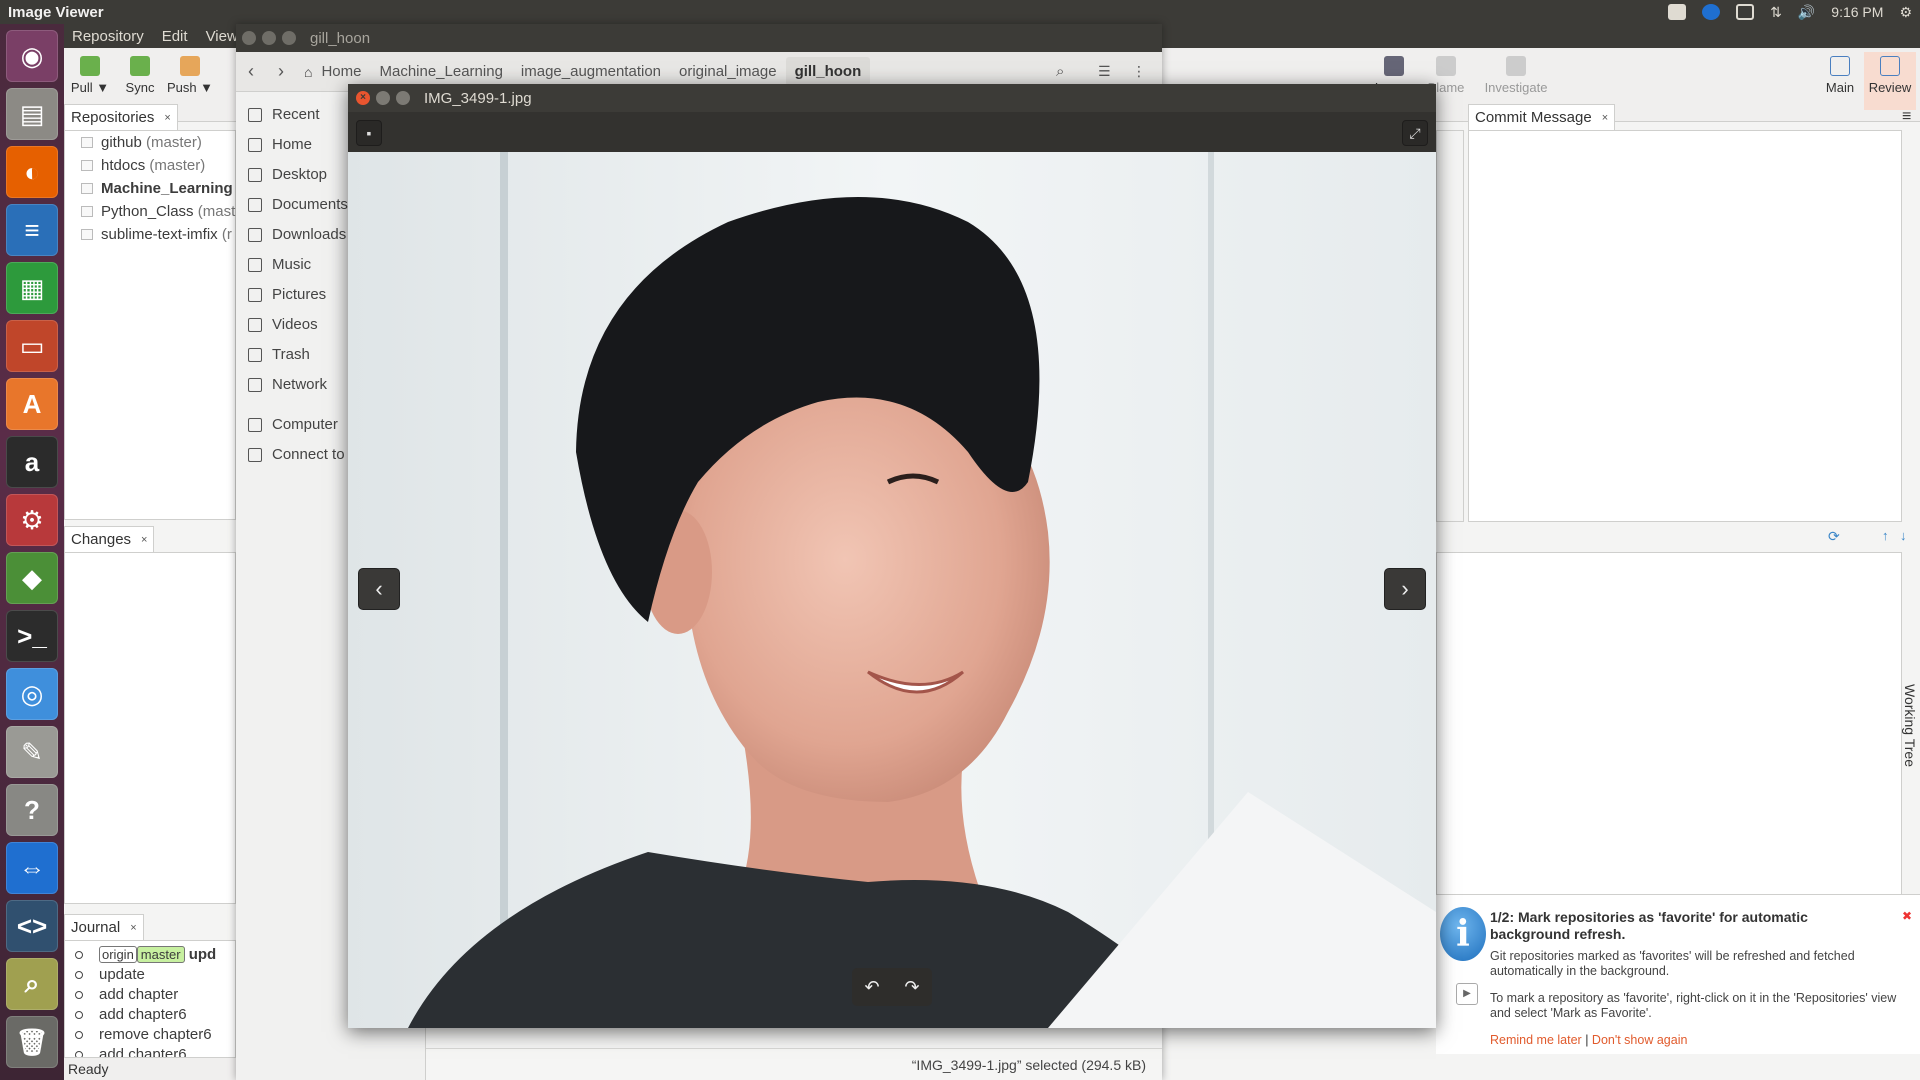 This screenshot has height=1080, width=1920. Describe the element at coordinates (1834, 536) in the screenshot. I see `refresh-icon: ⟳` at that location.